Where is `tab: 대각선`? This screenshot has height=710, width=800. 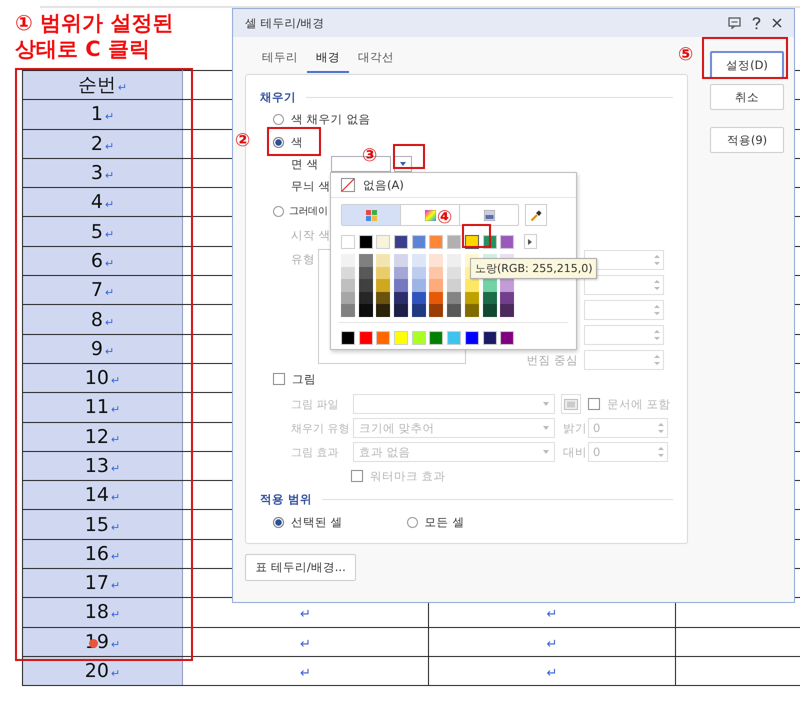 tab: 대각선 is located at coordinates (376, 57).